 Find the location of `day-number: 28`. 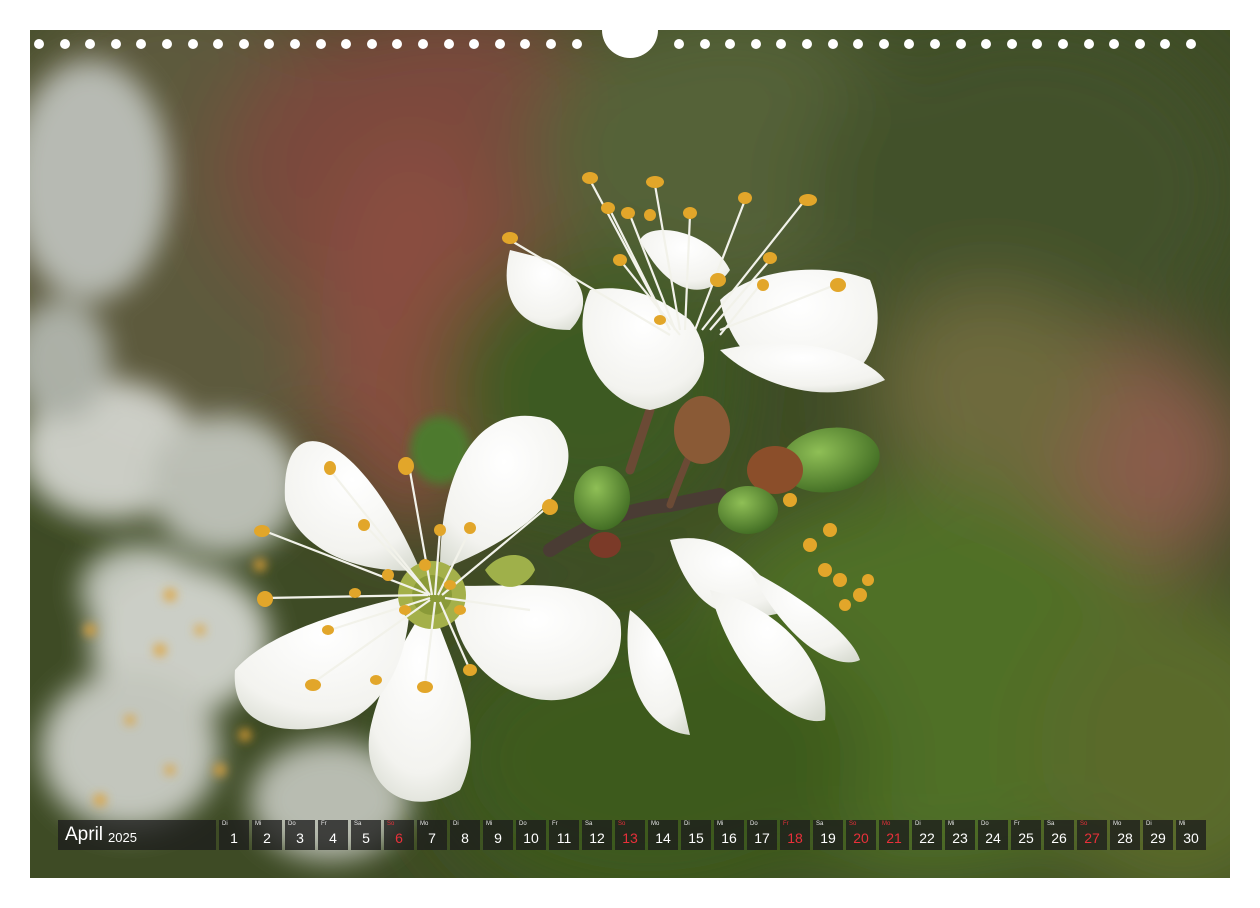

day-number: 28 is located at coordinates (1125, 838).